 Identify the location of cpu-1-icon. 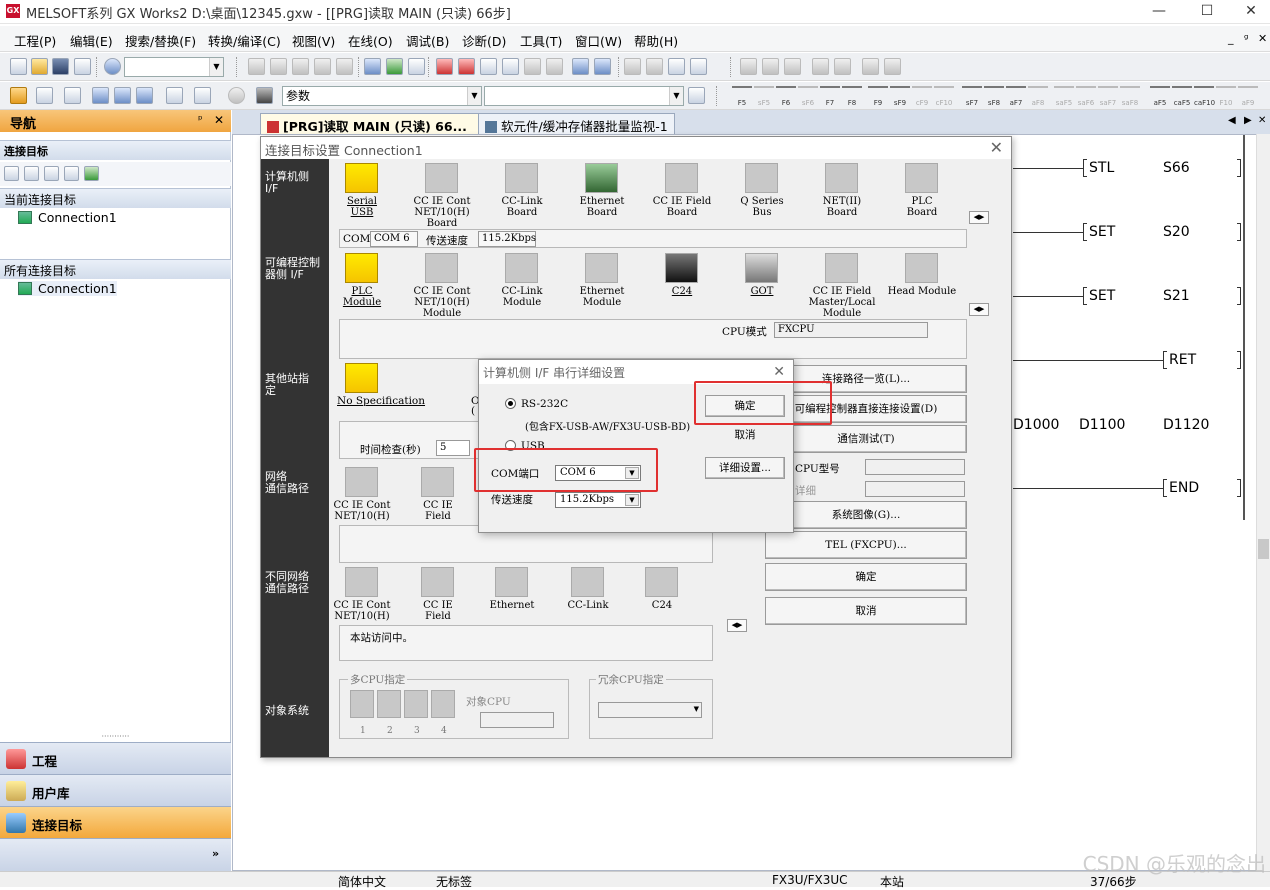
(362, 704).